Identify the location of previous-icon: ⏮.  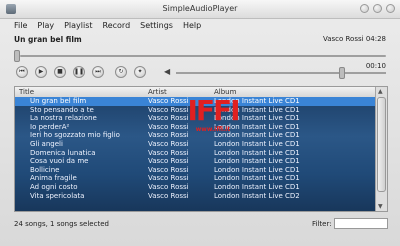
(22, 72).